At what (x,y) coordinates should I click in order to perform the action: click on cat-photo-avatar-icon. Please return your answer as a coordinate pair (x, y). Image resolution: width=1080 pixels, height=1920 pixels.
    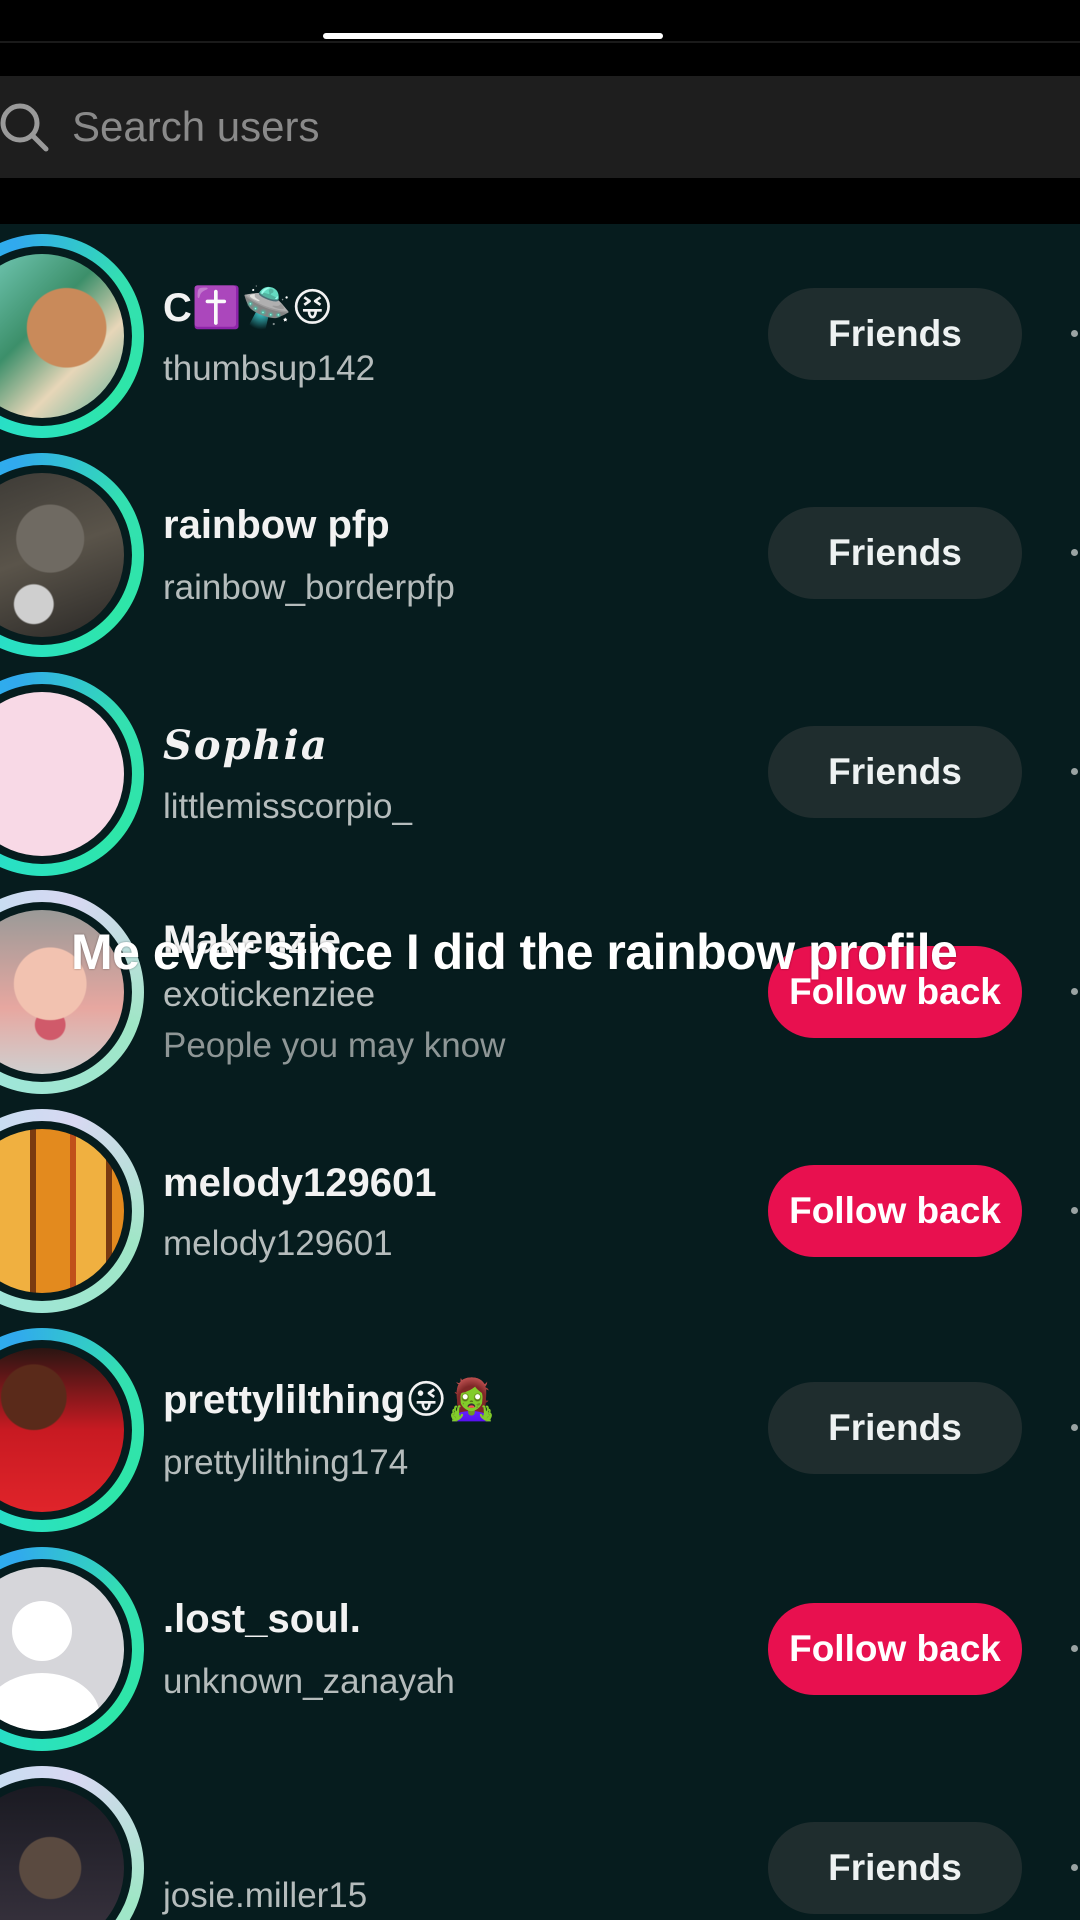
    Looking at the image, I should click on (62, 555).